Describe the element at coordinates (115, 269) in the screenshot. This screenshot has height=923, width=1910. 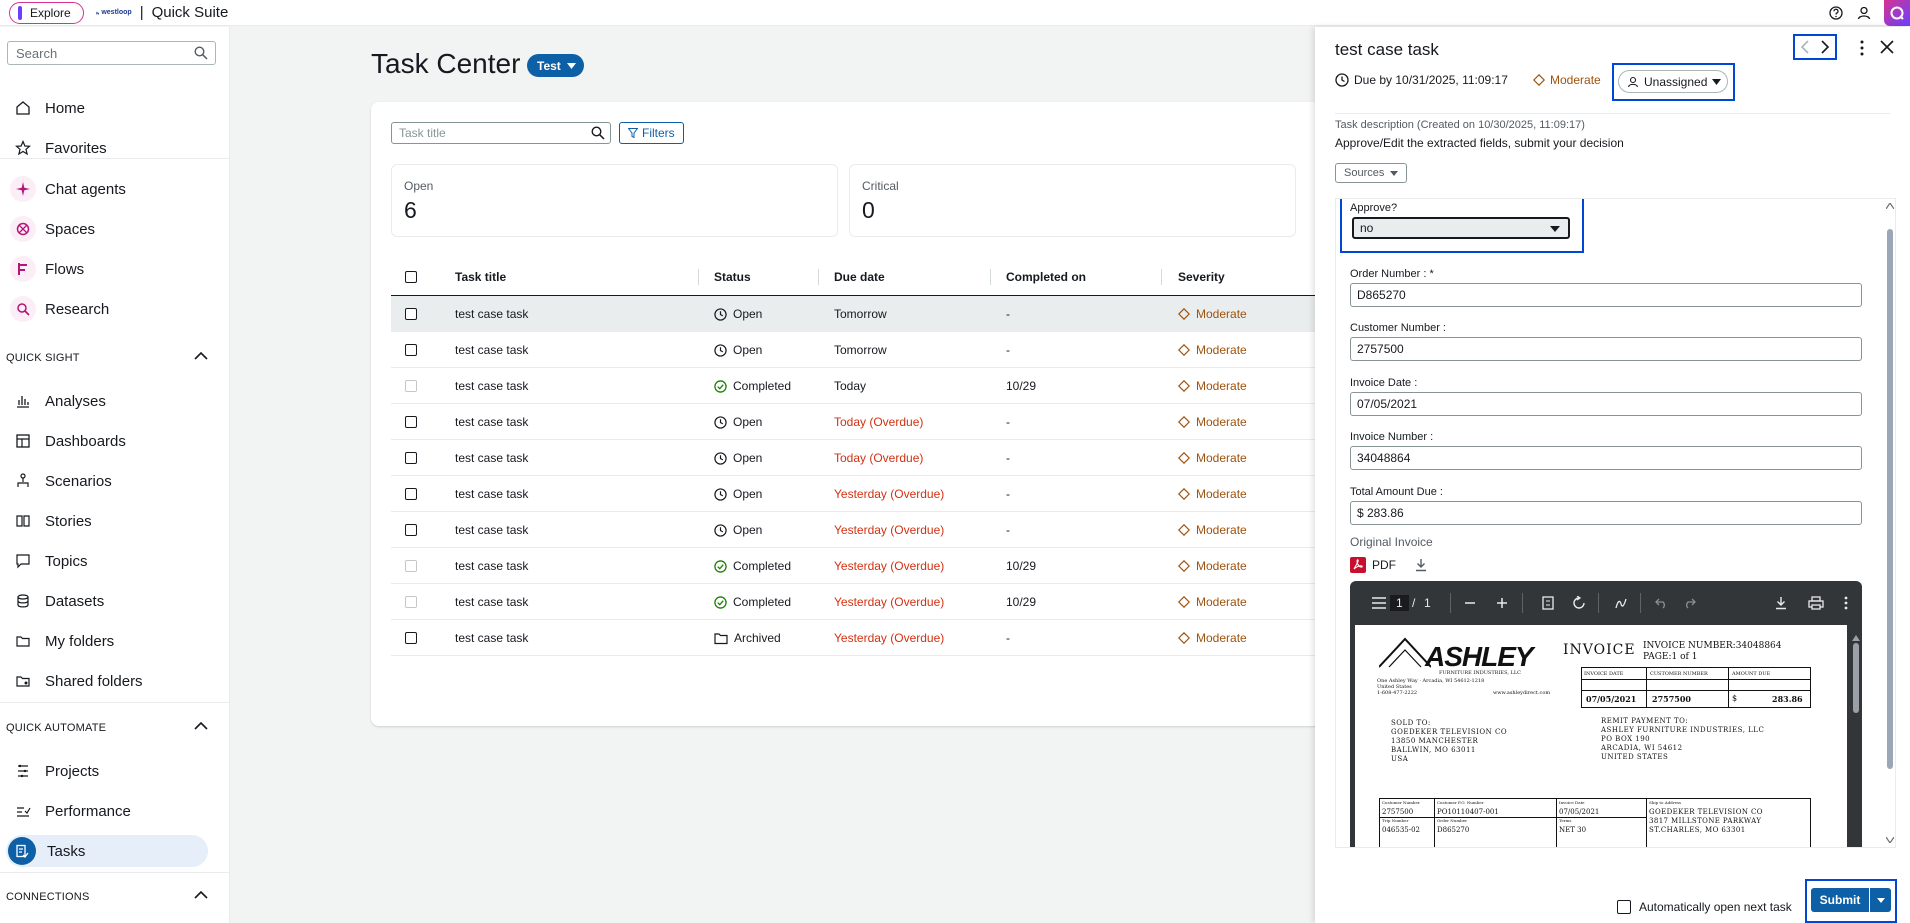
I see `sidebar-item-flows: Flows` at that location.